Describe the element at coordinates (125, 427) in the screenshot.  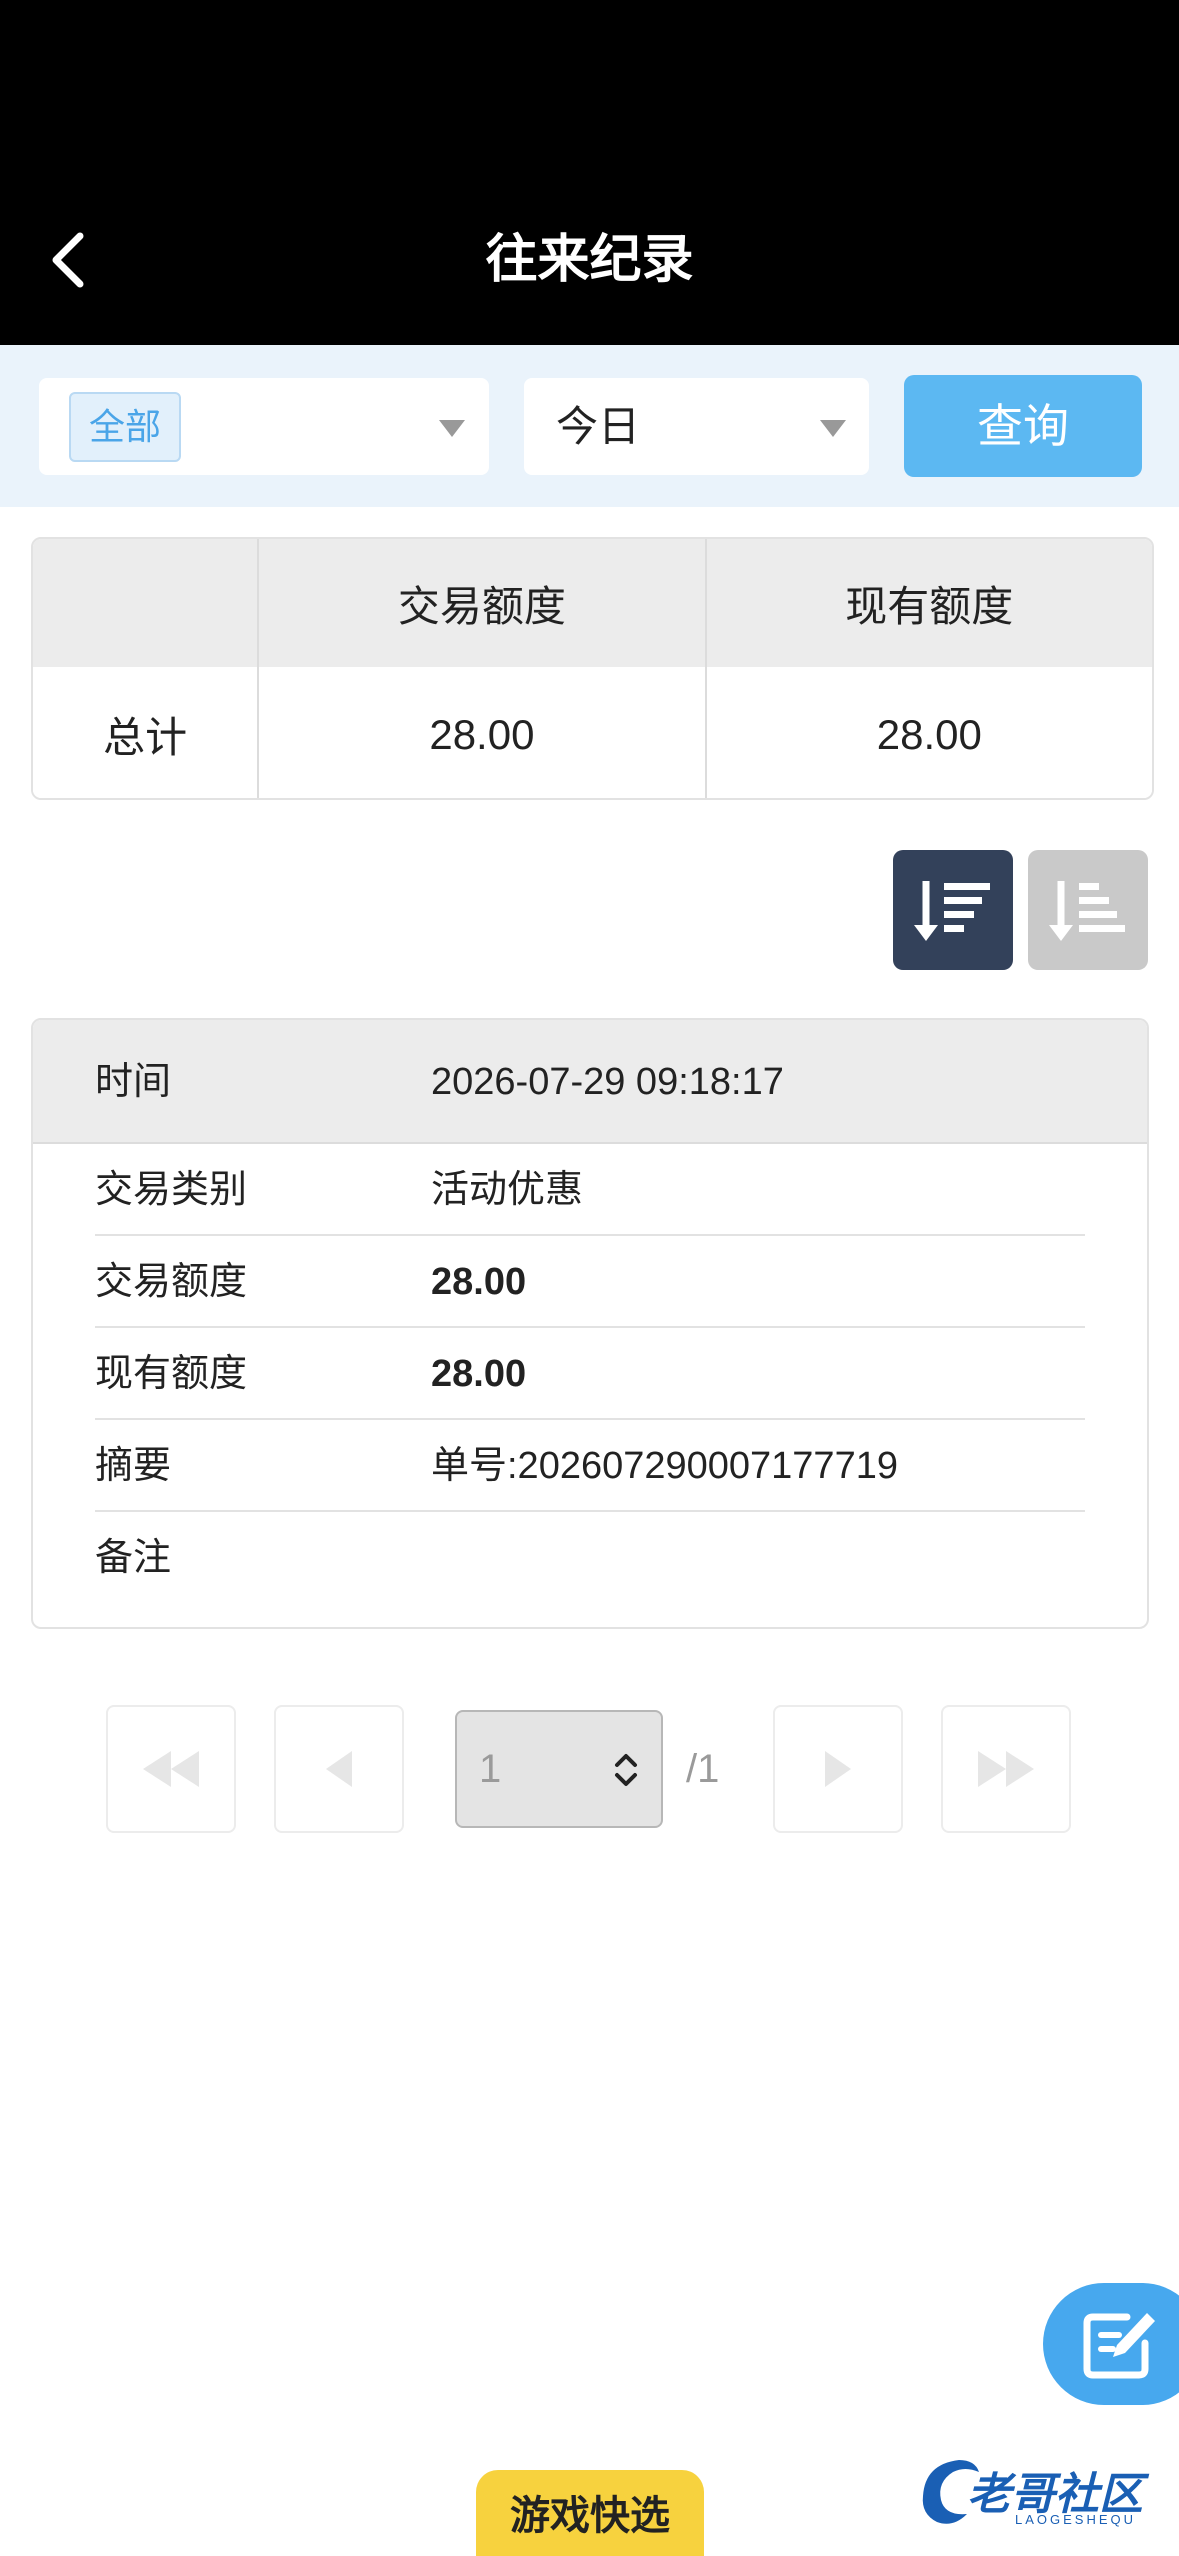
I see `type-tag: 全部` at that location.